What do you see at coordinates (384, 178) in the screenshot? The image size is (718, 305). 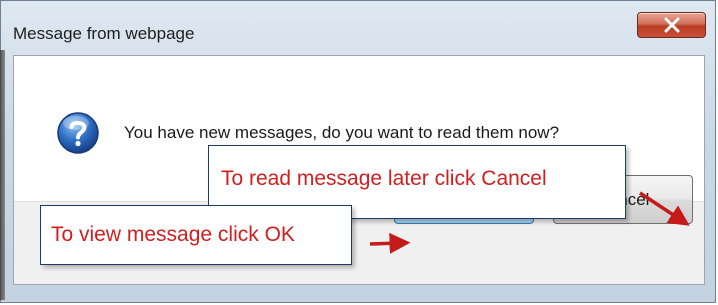 I see `annotation-read-later-text: To read message later click Cancel` at bounding box center [384, 178].